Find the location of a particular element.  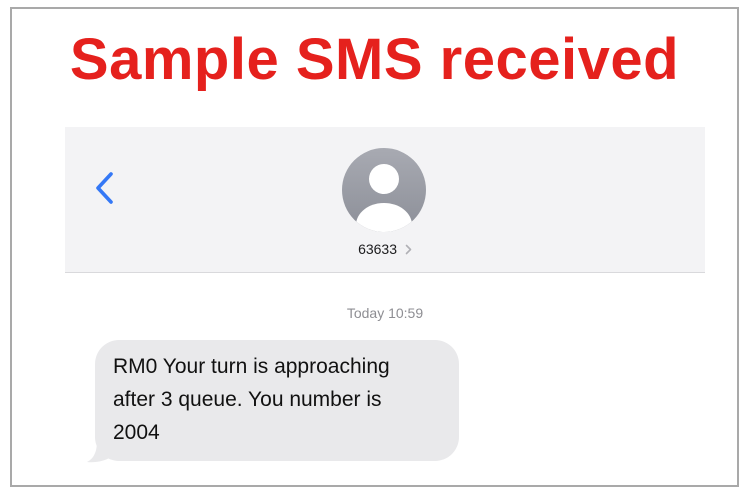

back-button is located at coordinates (105, 188).